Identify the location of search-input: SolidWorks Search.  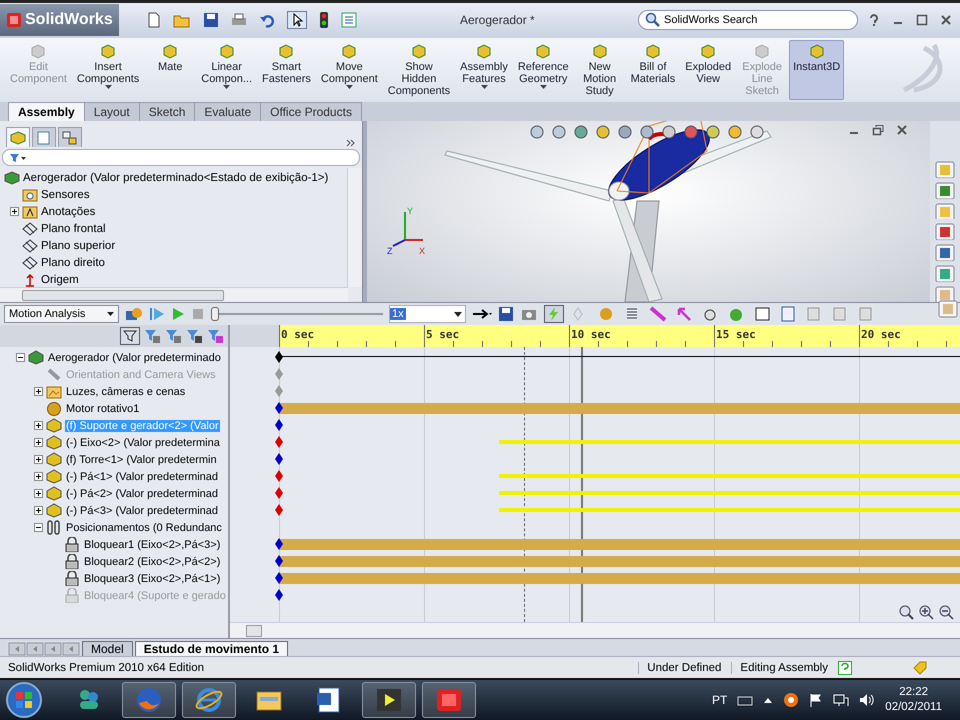
(754, 20).